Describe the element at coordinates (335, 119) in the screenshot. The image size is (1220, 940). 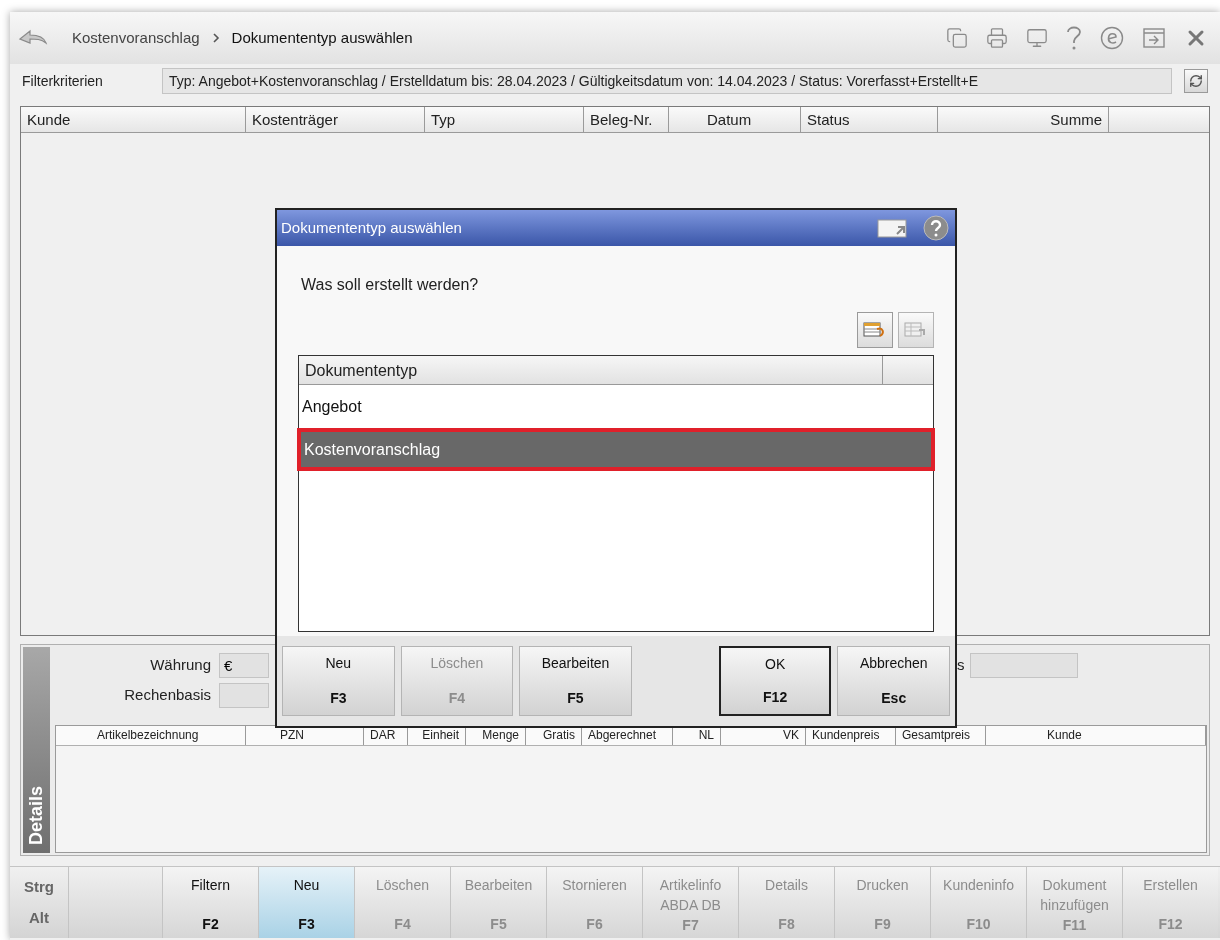
I see `column-header: Kostenträger` at that location.